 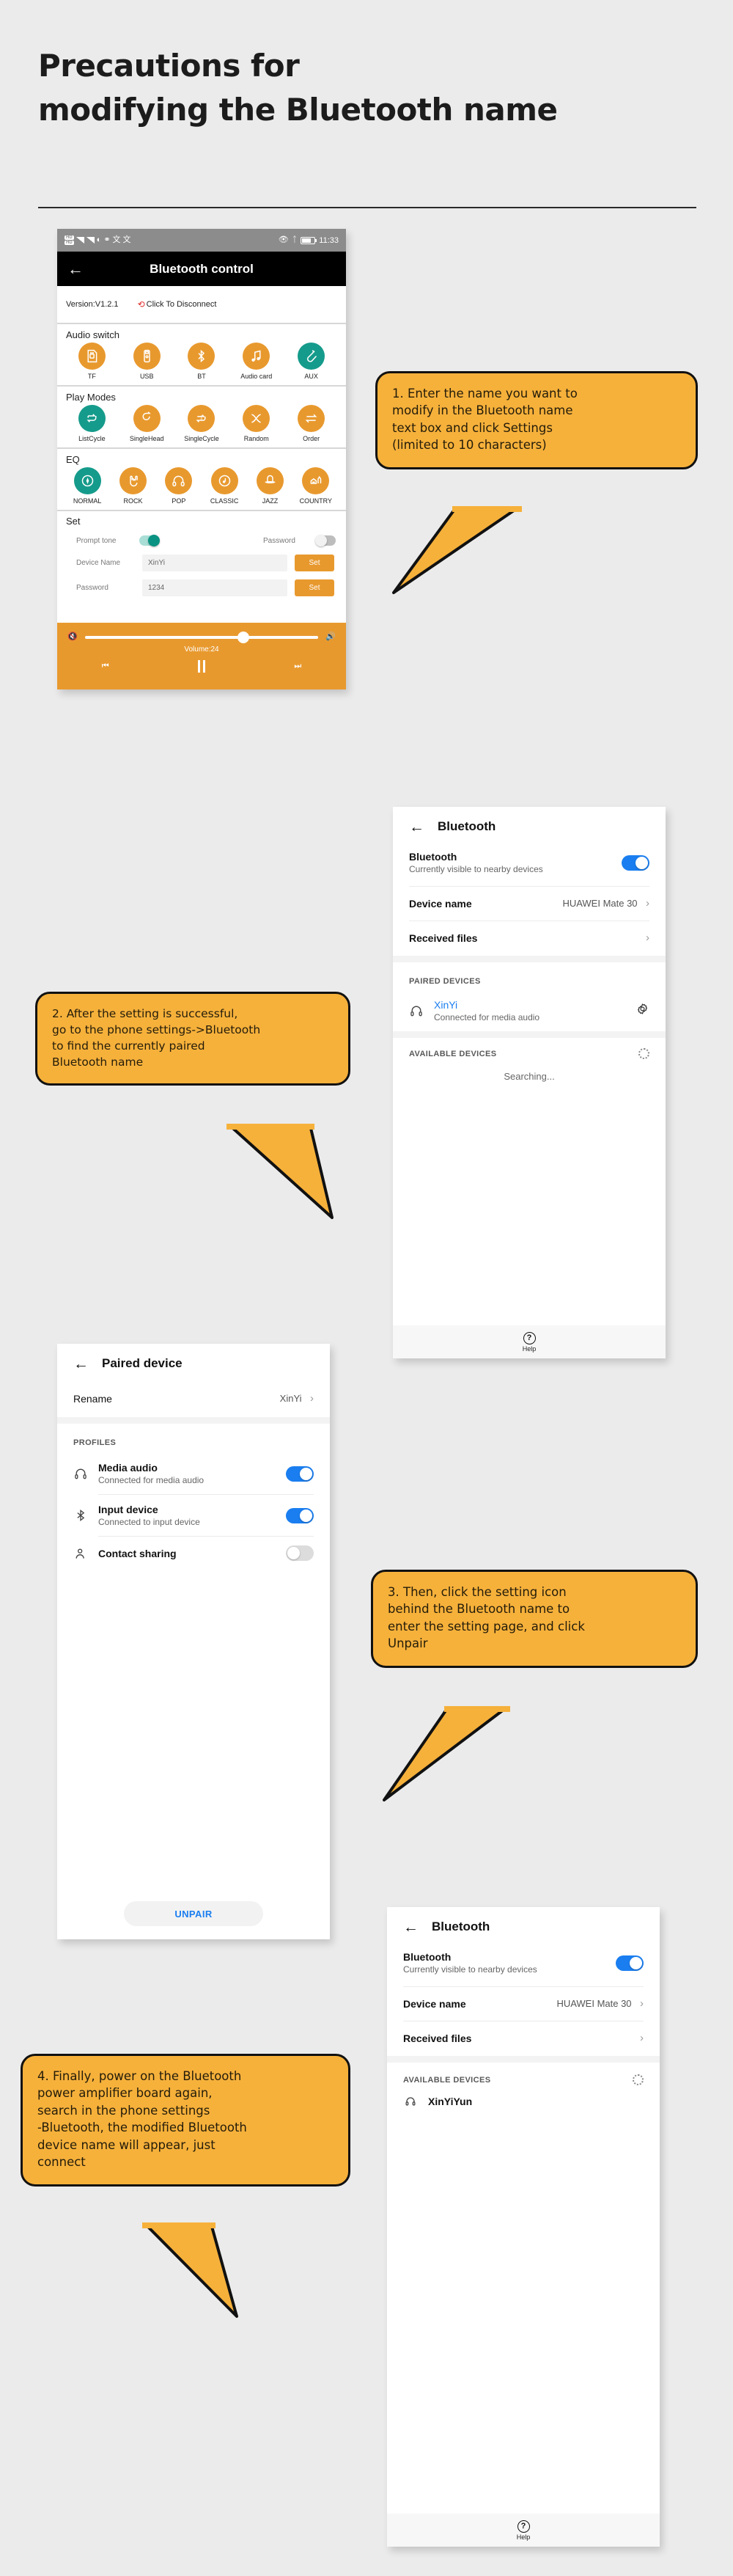 What do you see at coordinates (92, 1399) in the screenshot?
I see `rename-label: Rename` at bounding box center [92, 1399].